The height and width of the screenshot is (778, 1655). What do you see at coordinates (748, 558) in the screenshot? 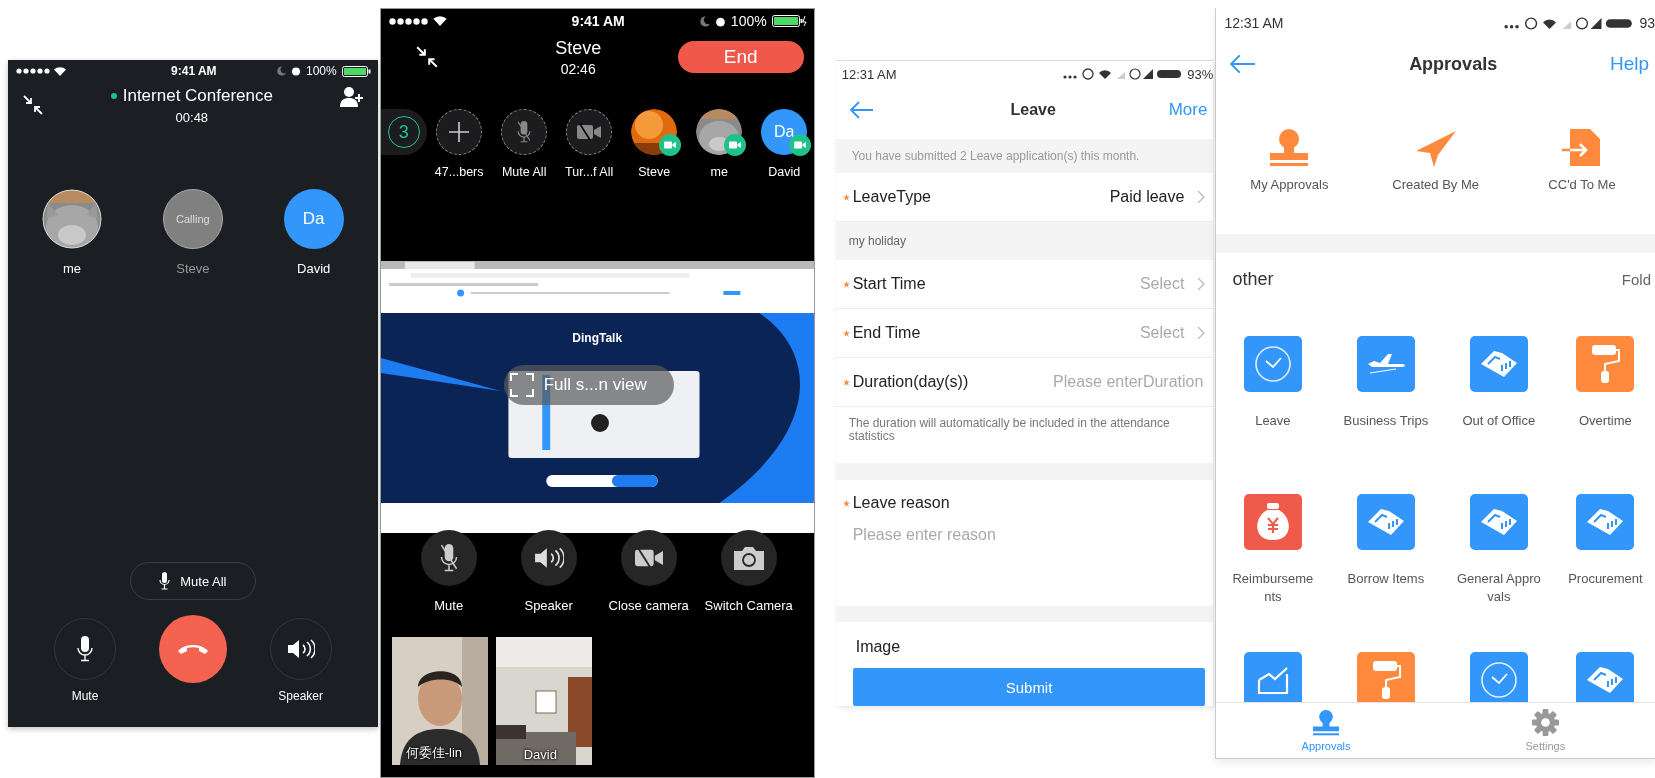
I see `switch-camera-icon` at bounding box center [748, 558].